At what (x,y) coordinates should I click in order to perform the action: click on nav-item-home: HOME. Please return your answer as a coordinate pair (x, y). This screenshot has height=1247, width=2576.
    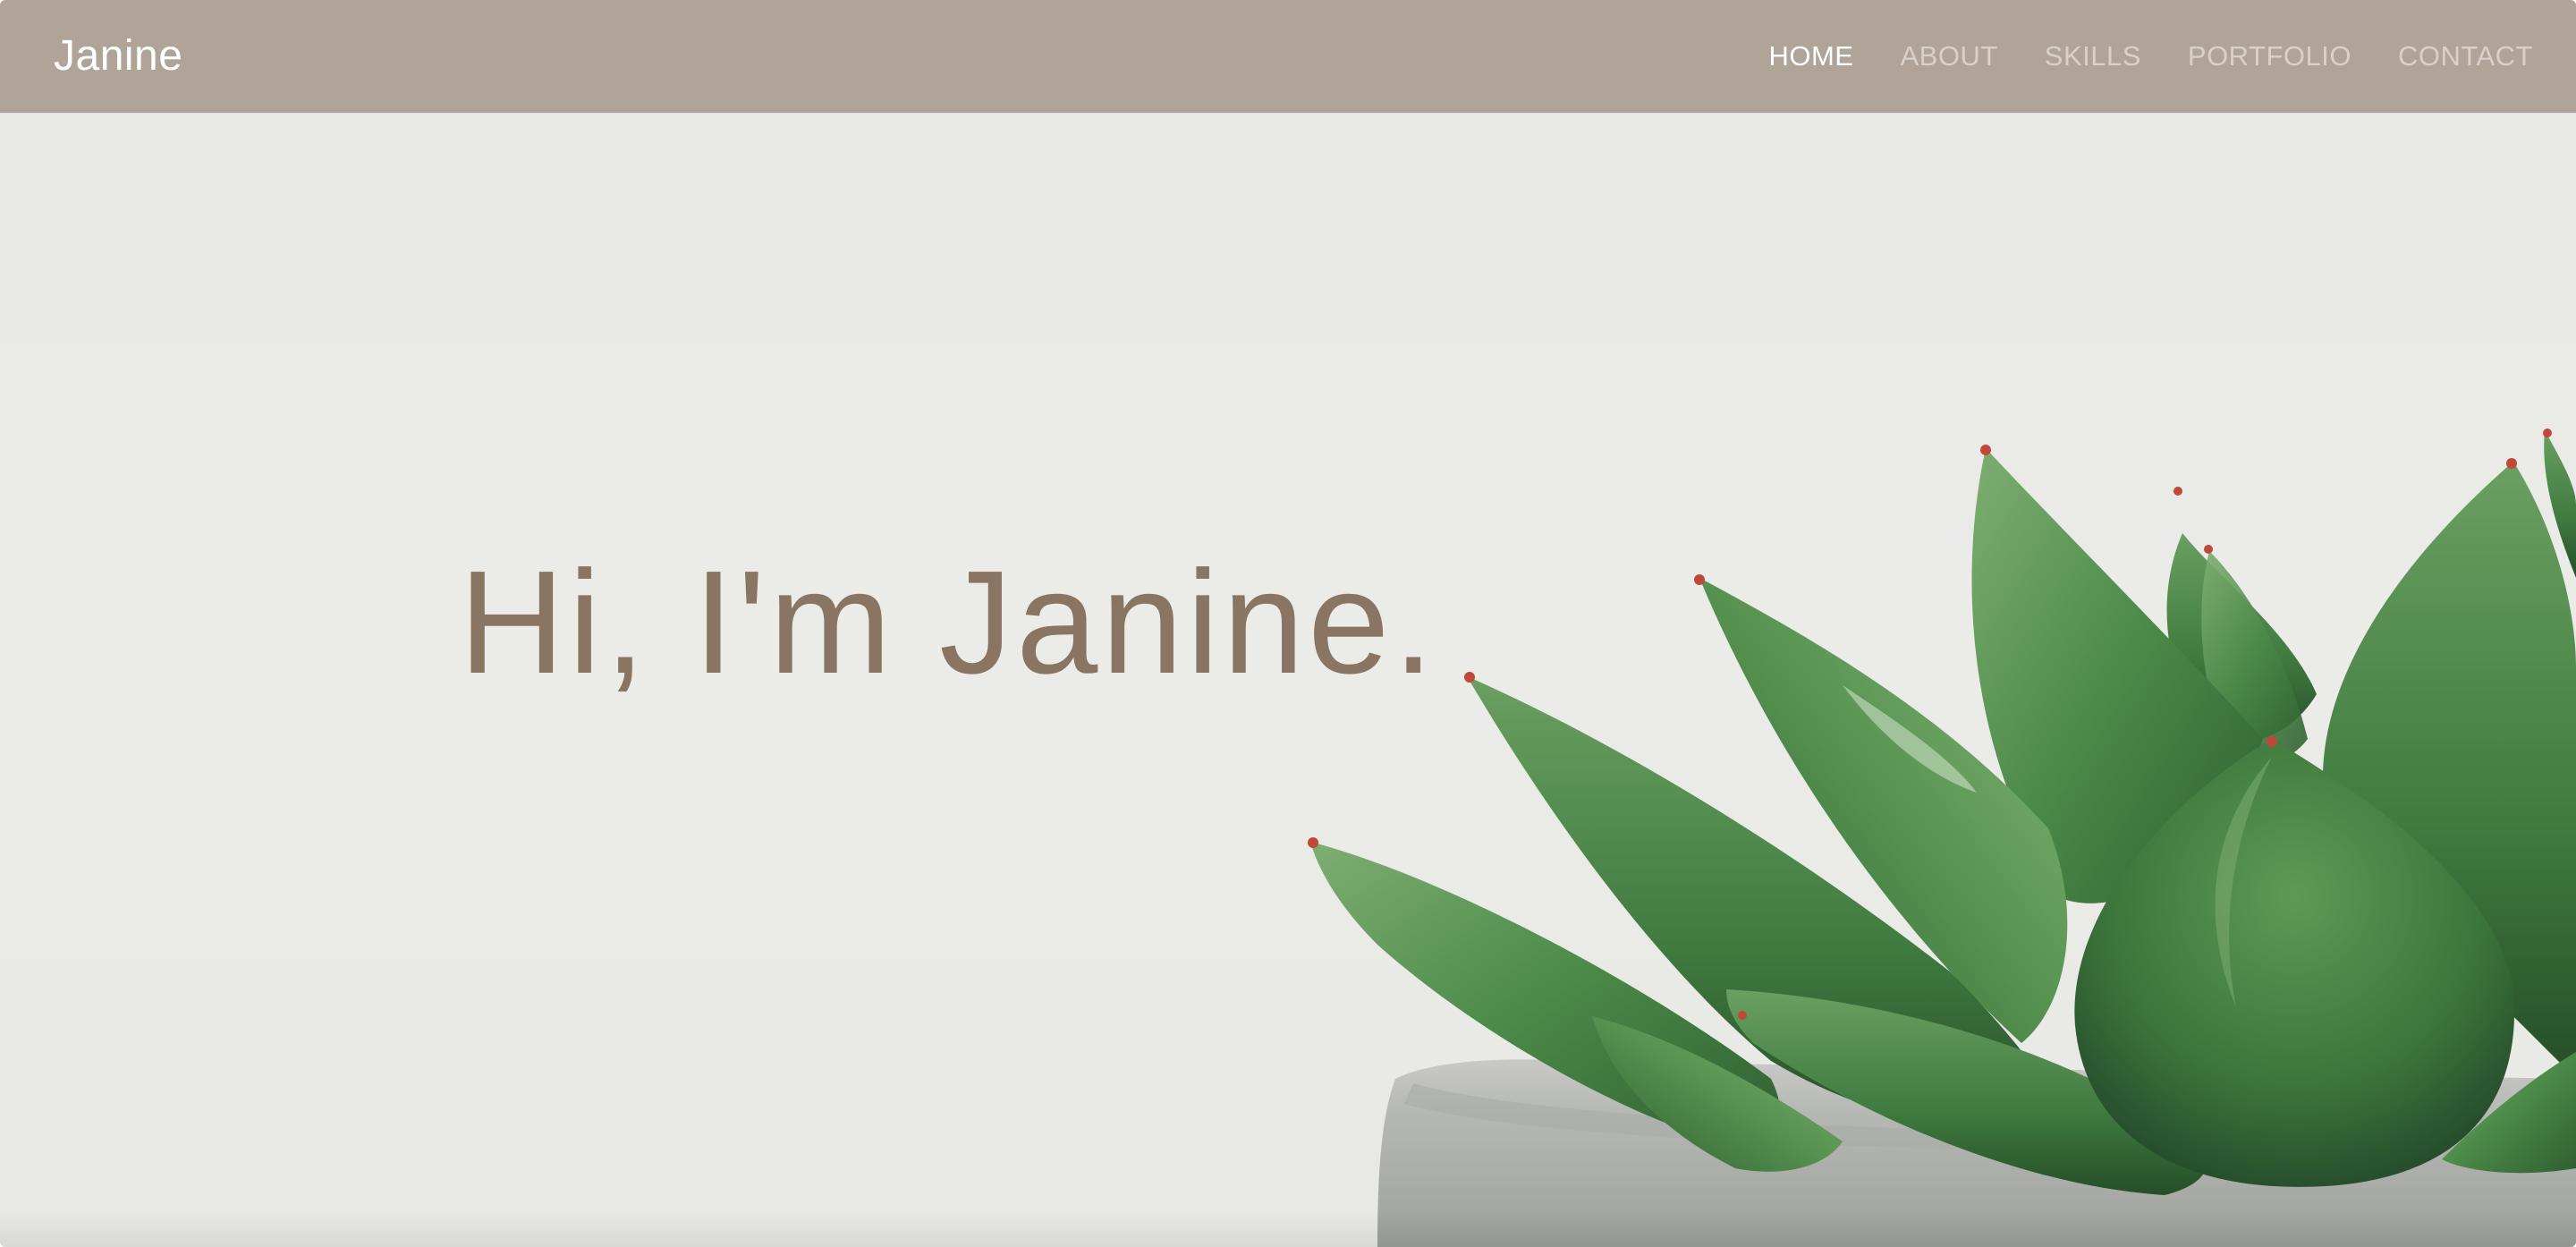
    Looking at the image, I should click on (1810, 56).